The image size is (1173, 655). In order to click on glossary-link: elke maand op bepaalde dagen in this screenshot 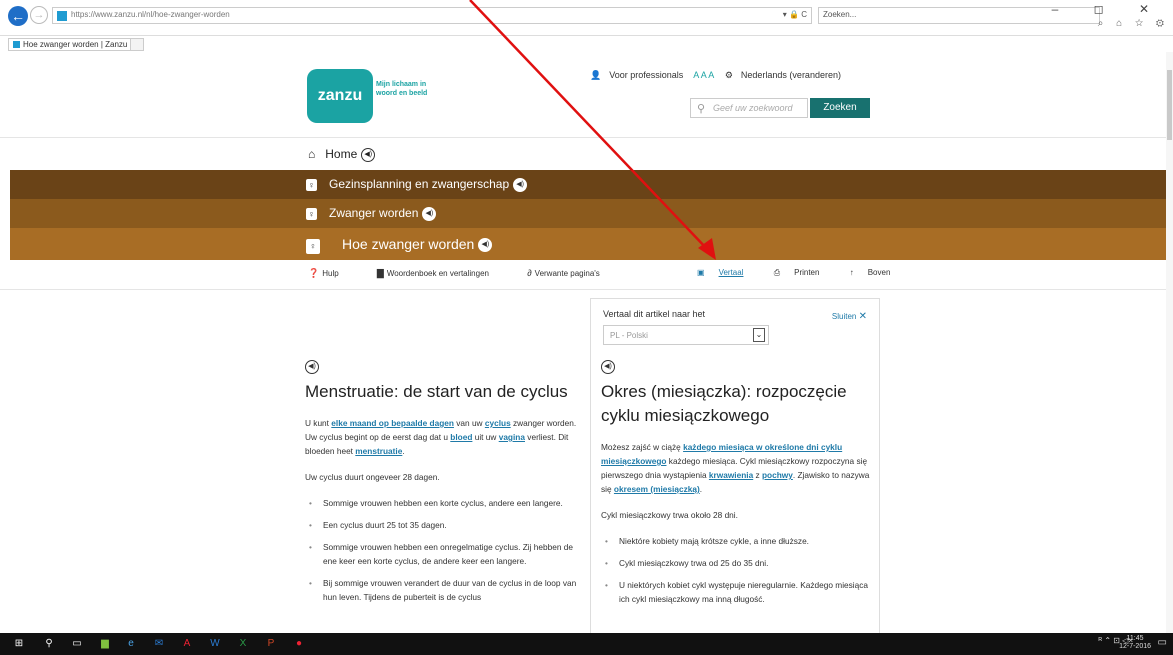, I will do `click(392, 423)`.